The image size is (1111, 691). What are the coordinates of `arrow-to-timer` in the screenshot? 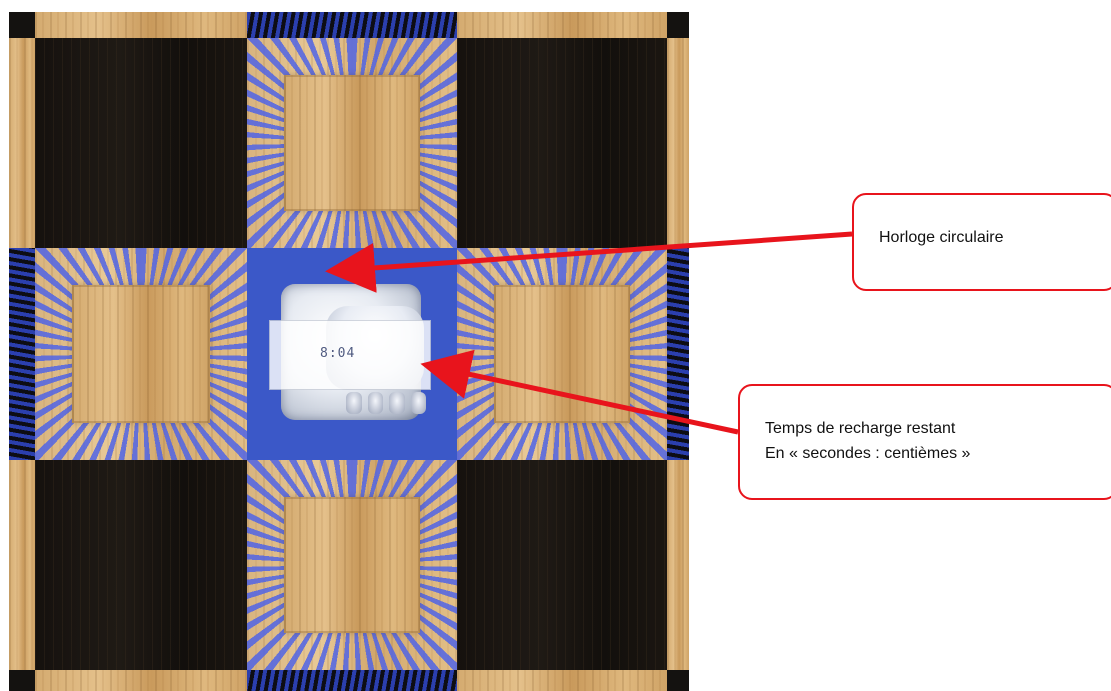 It's located at (579, 392).